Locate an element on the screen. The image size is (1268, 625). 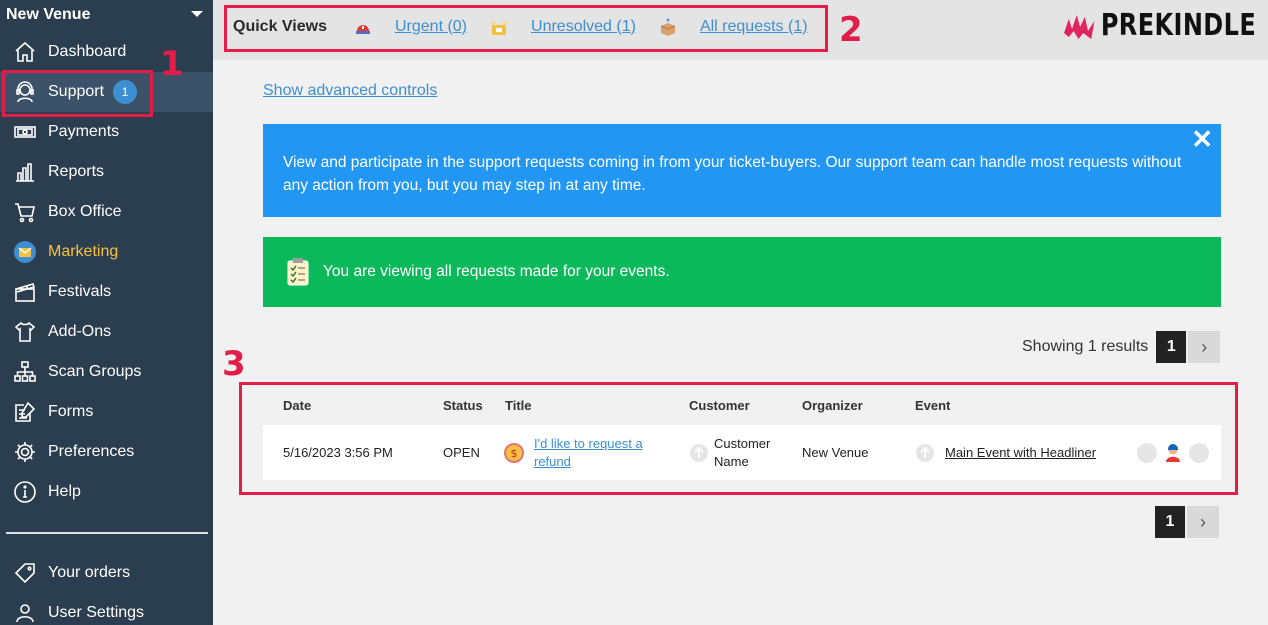
sidebar-item-add-ons: Add-Ons is located at coordinates (106, 332).